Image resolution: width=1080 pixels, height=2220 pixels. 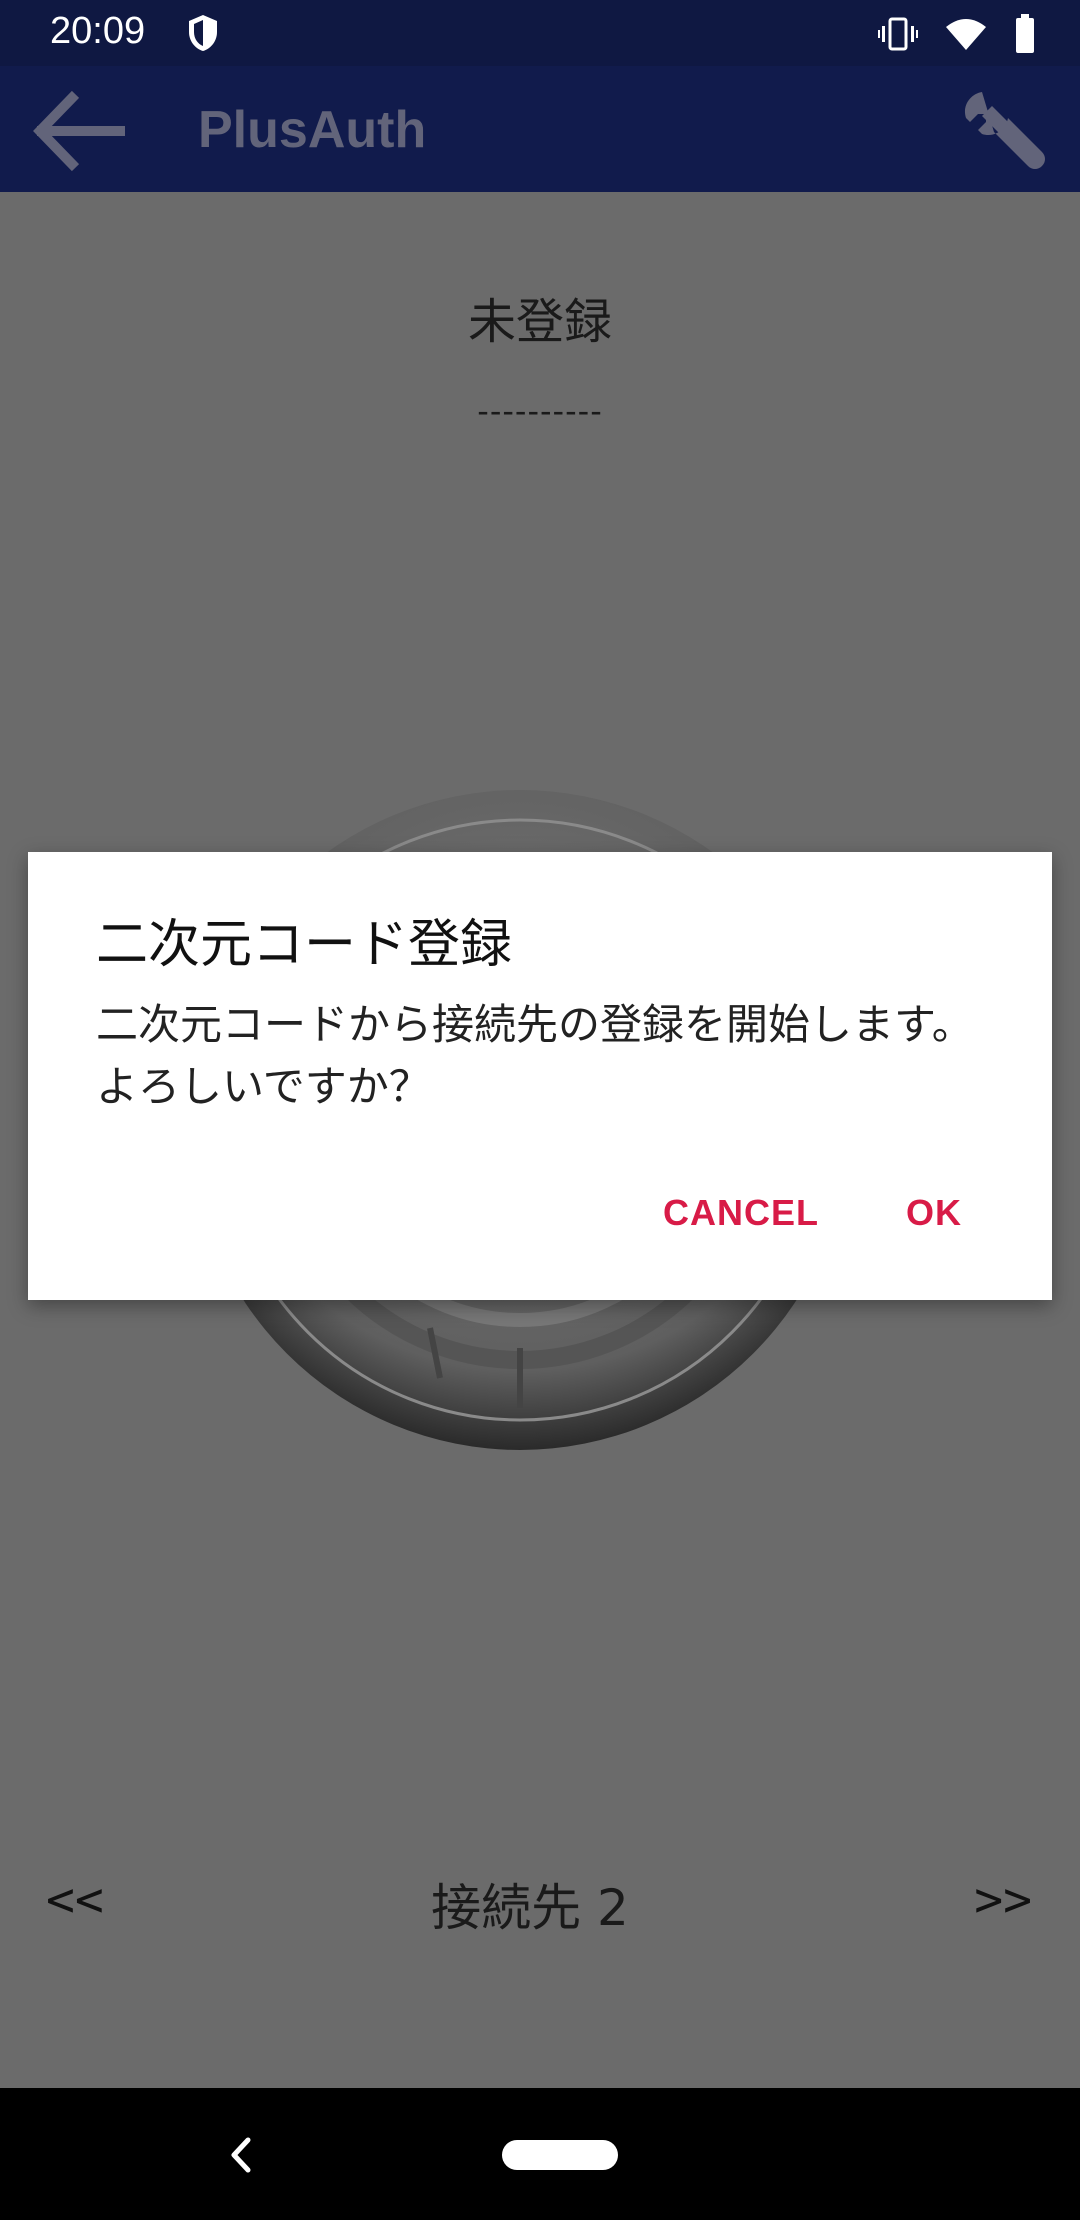 What do you see at coordinates (560, 2155) in the screenshot?
I see `nav-home-button` at bounding box center [560, 2155].